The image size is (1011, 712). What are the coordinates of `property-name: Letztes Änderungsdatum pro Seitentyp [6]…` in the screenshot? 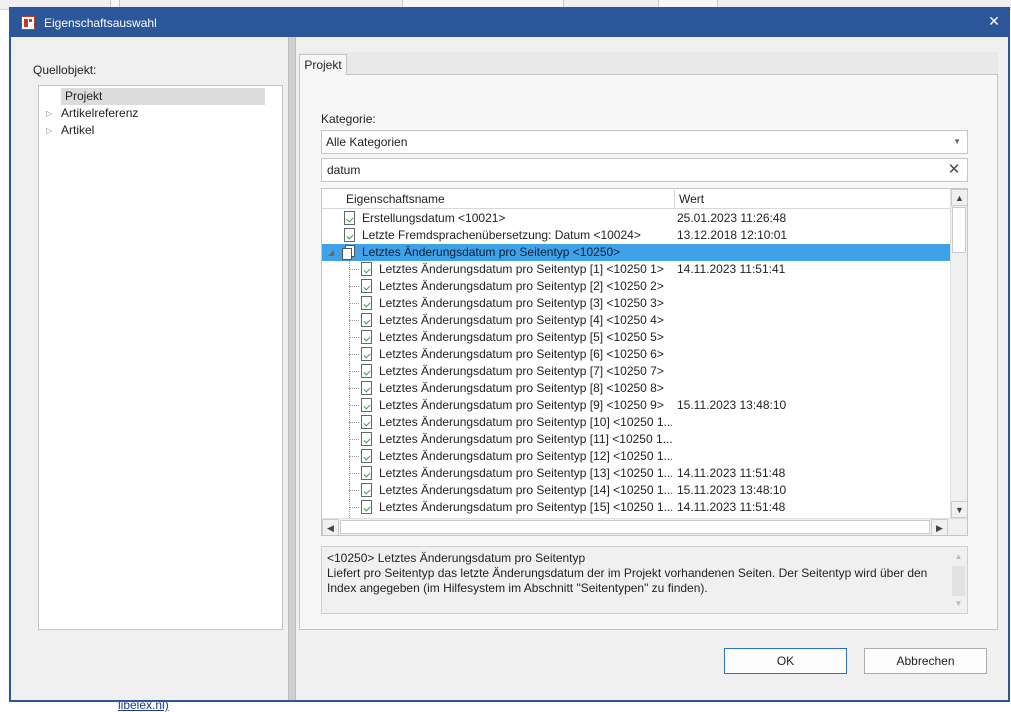 It's located at (521, 354).